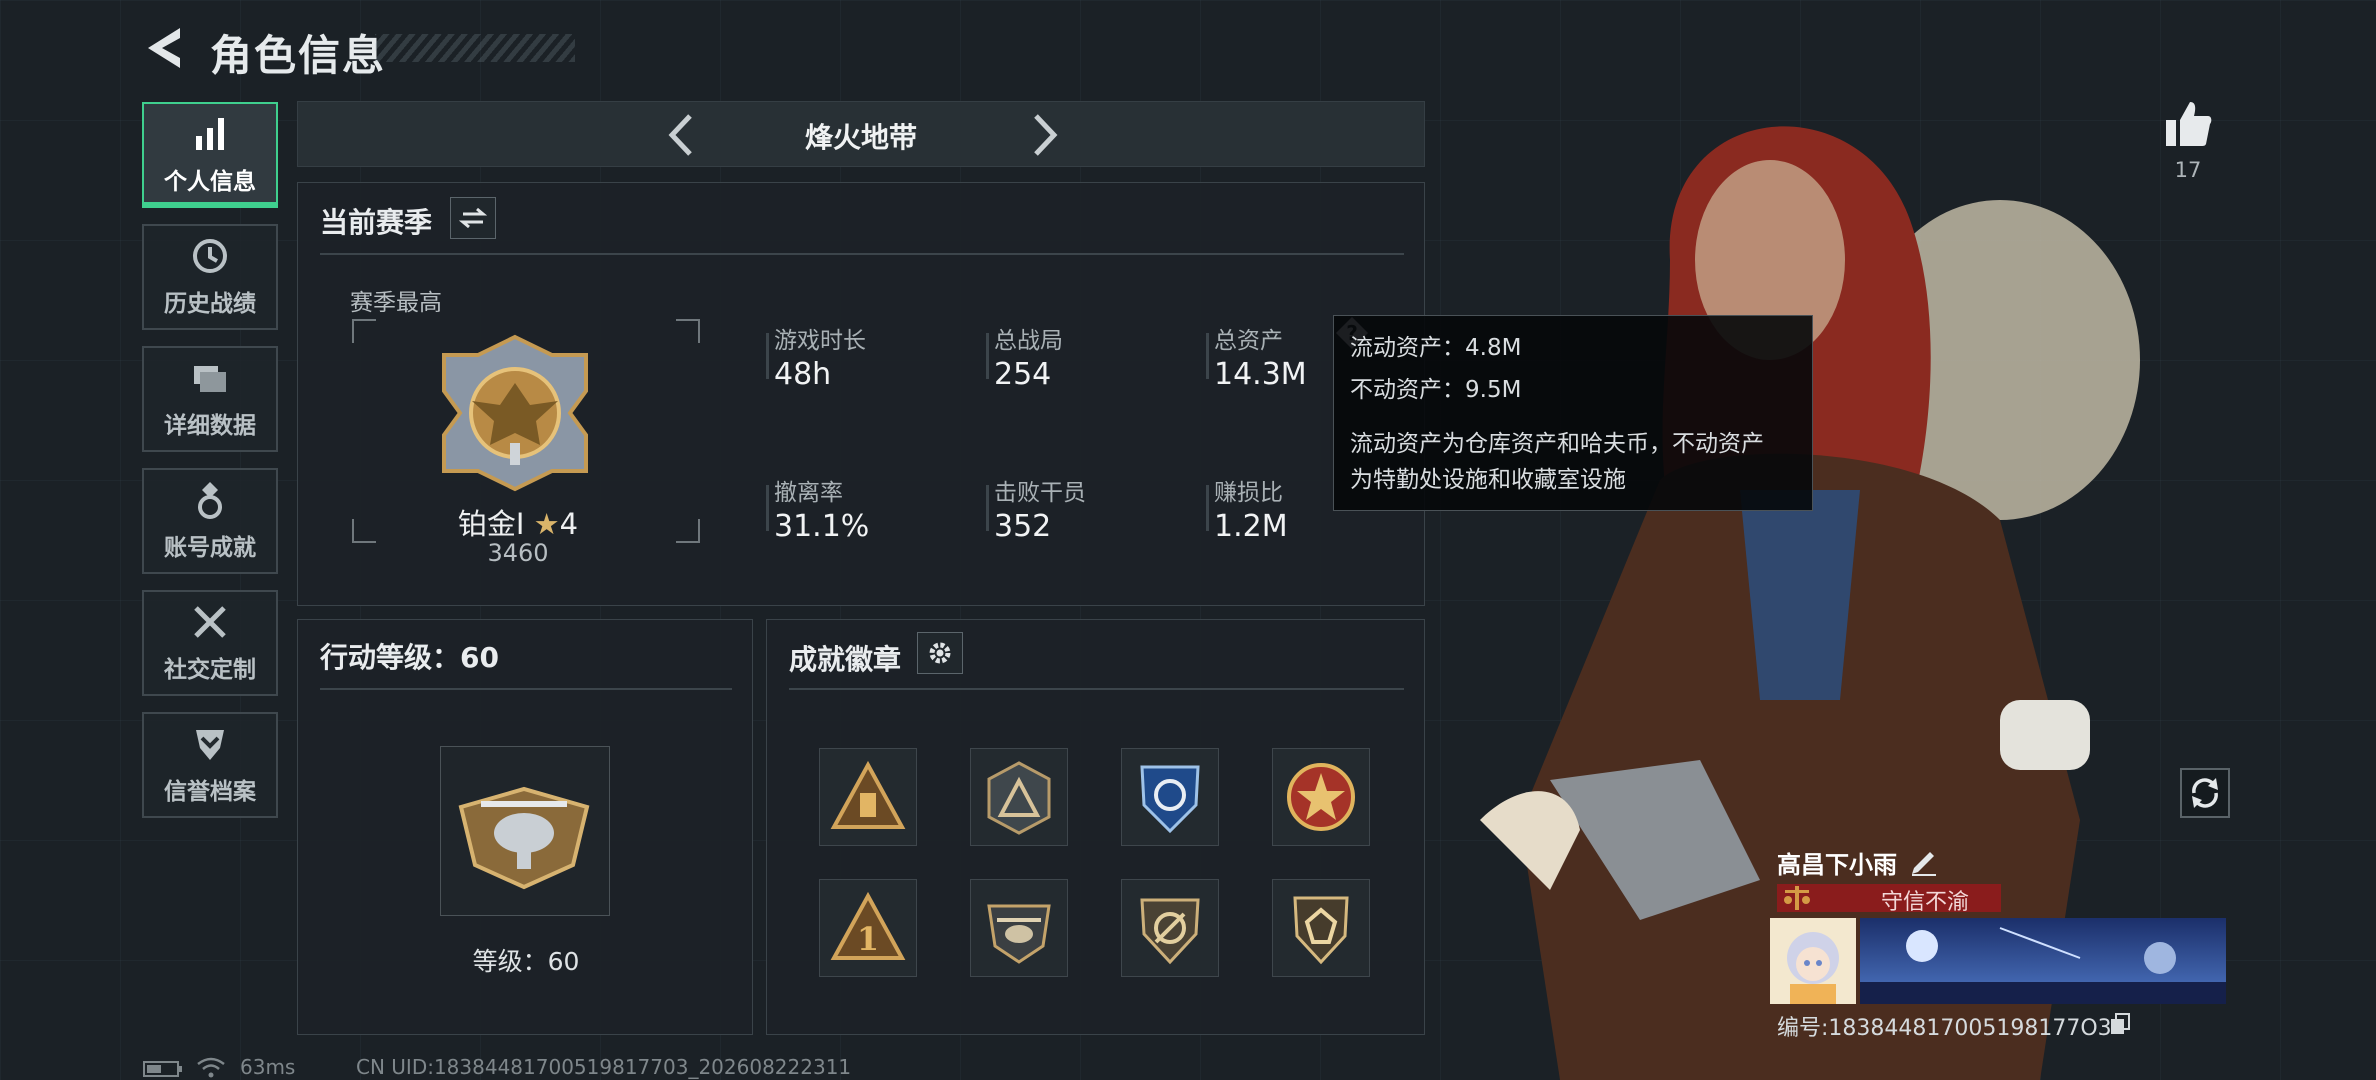  Describe the element at coordinates (210, 379) in the screenshot. I see `data-folders-icon` at that location.